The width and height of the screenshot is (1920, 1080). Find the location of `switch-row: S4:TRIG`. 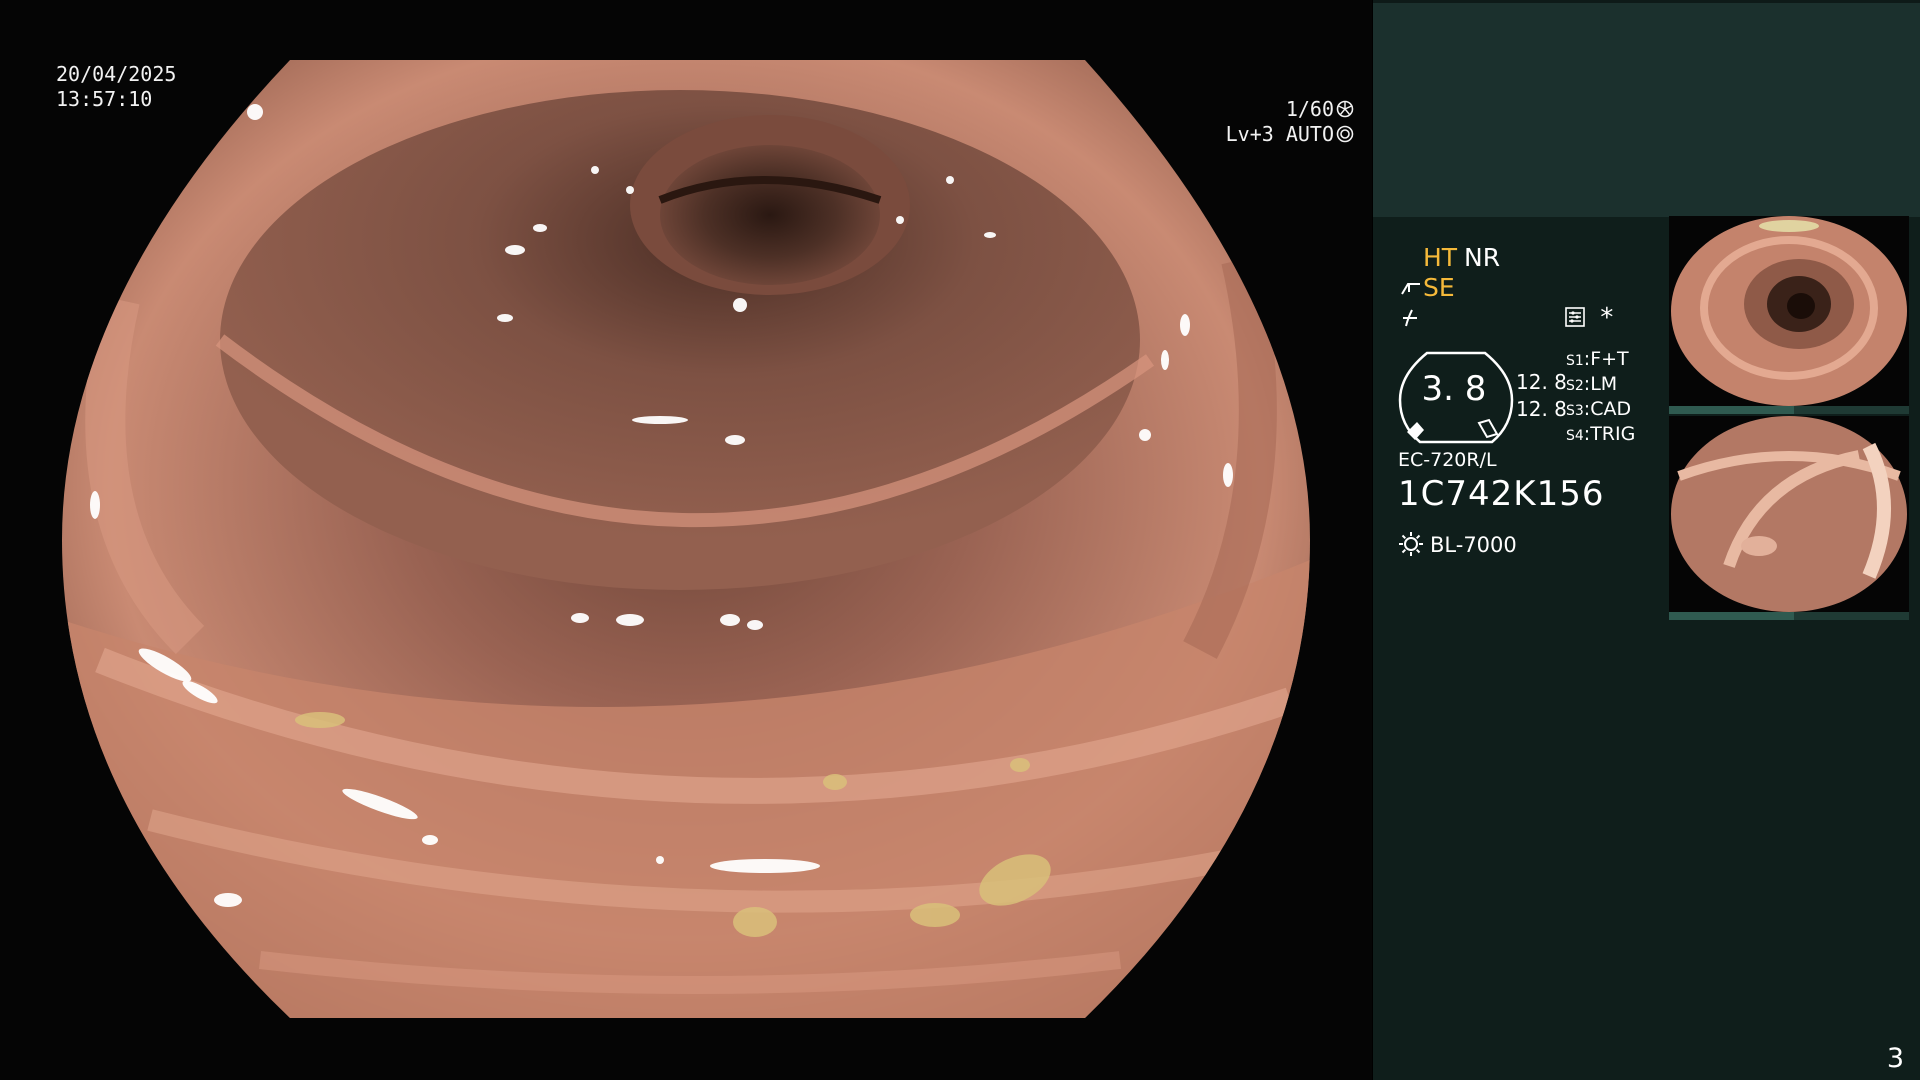

switch-row: S4:TRIG is located at coordinates (1601, 434).